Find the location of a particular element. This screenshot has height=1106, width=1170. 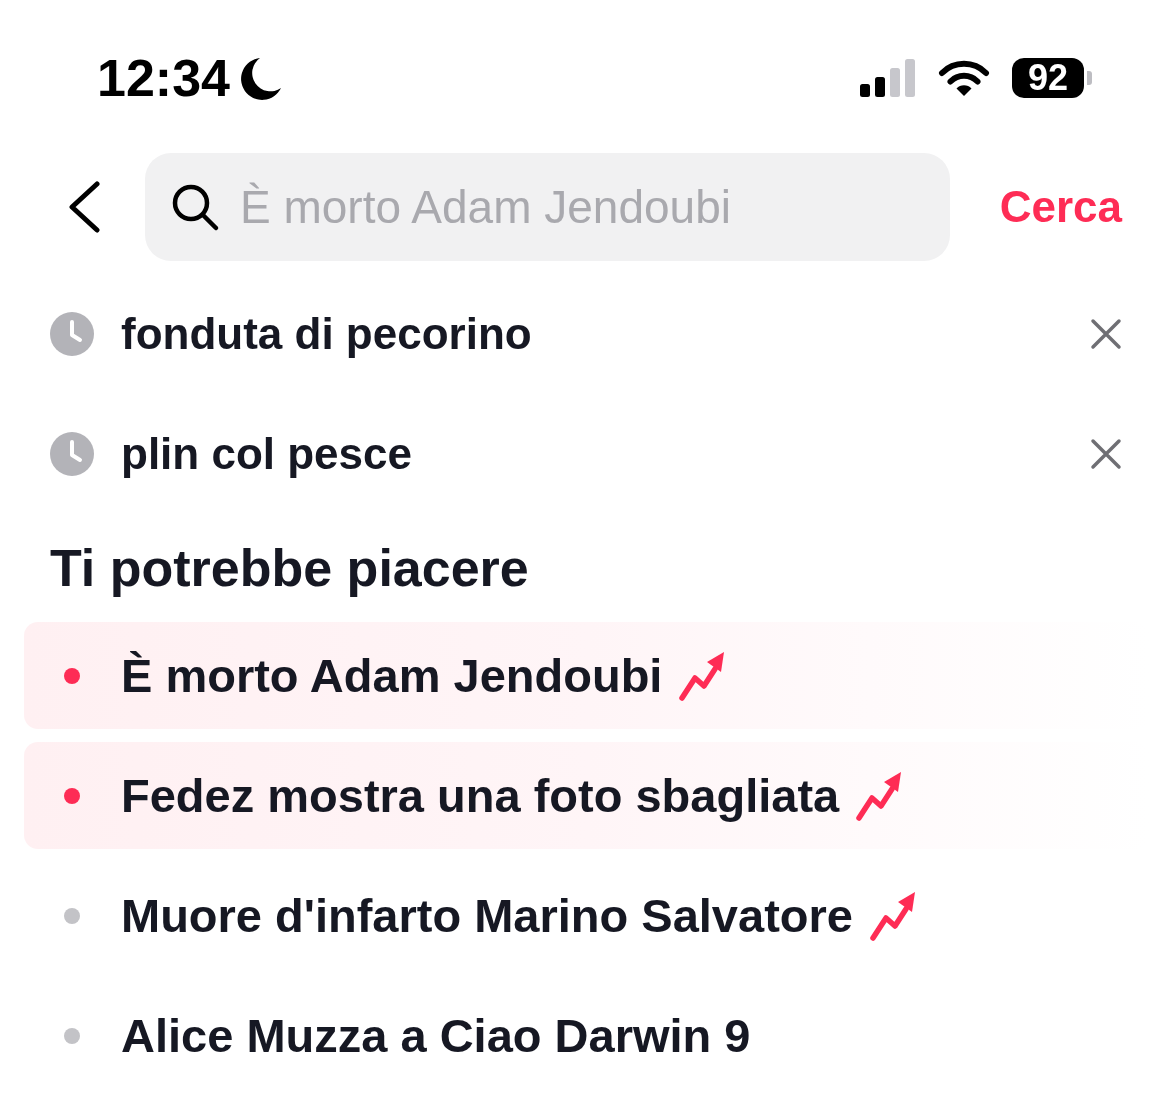

search-field: È morto Adam Jendoubi is located at coordinates (547, 207).